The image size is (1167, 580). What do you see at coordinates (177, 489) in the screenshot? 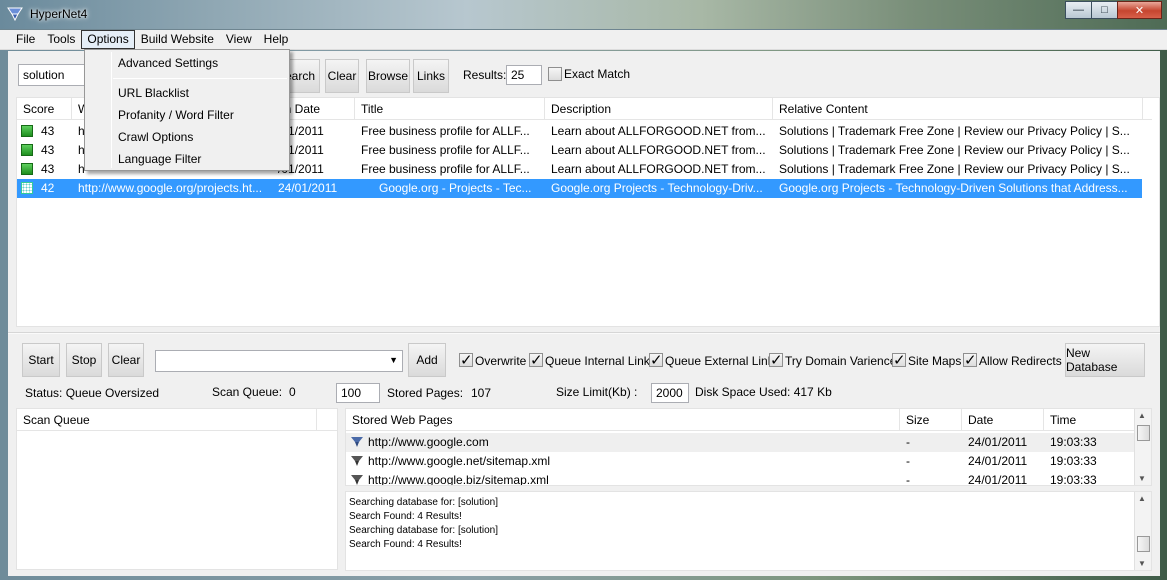
I see `scan-queue-list: Scan Queue` at bounding box center [177, 489].